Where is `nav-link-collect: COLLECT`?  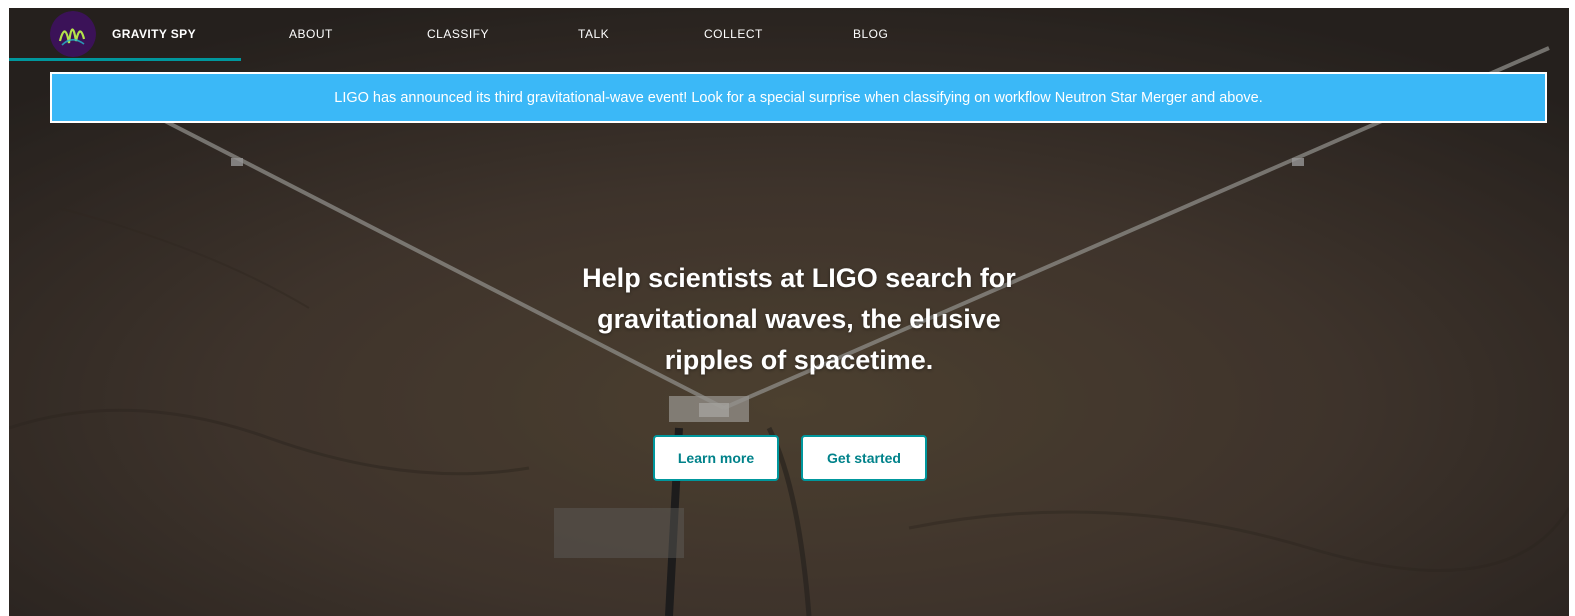
nav-link-collect: COLLECT is located at coordinates (733, 34).